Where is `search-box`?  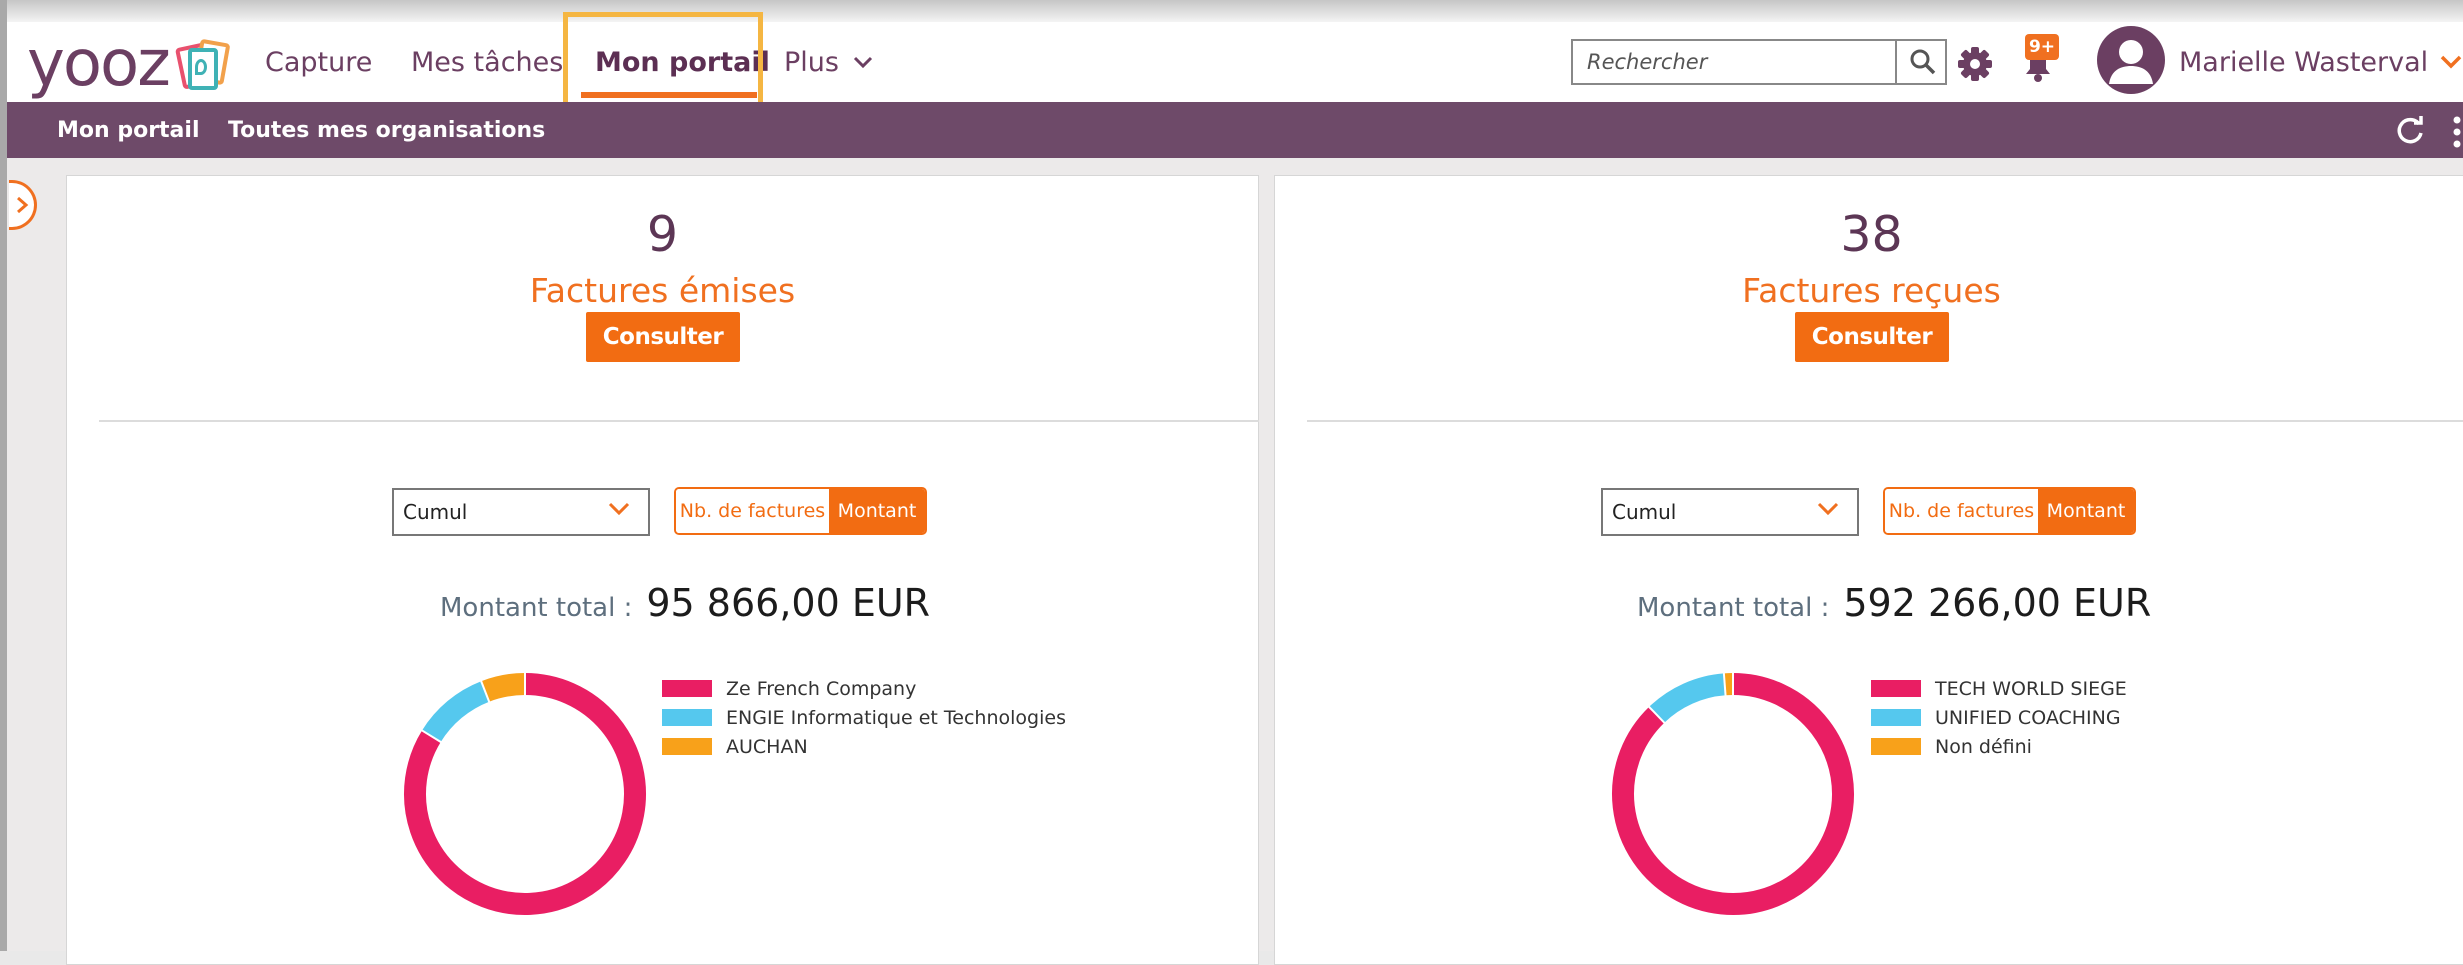
search-box is located at coordinates (1759, 62).